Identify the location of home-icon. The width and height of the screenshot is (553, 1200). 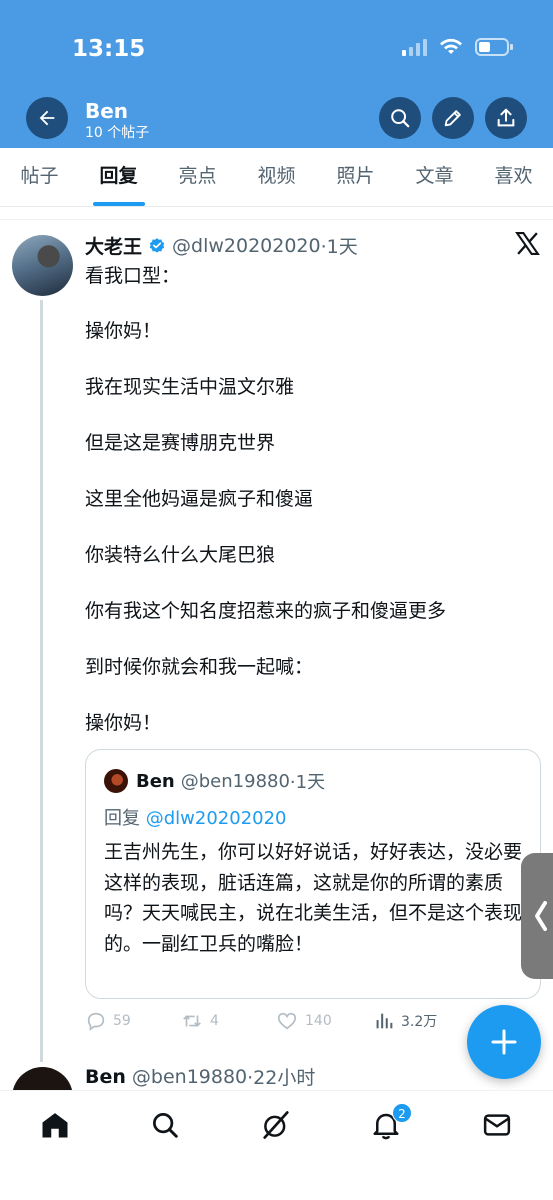
(55, 1125).